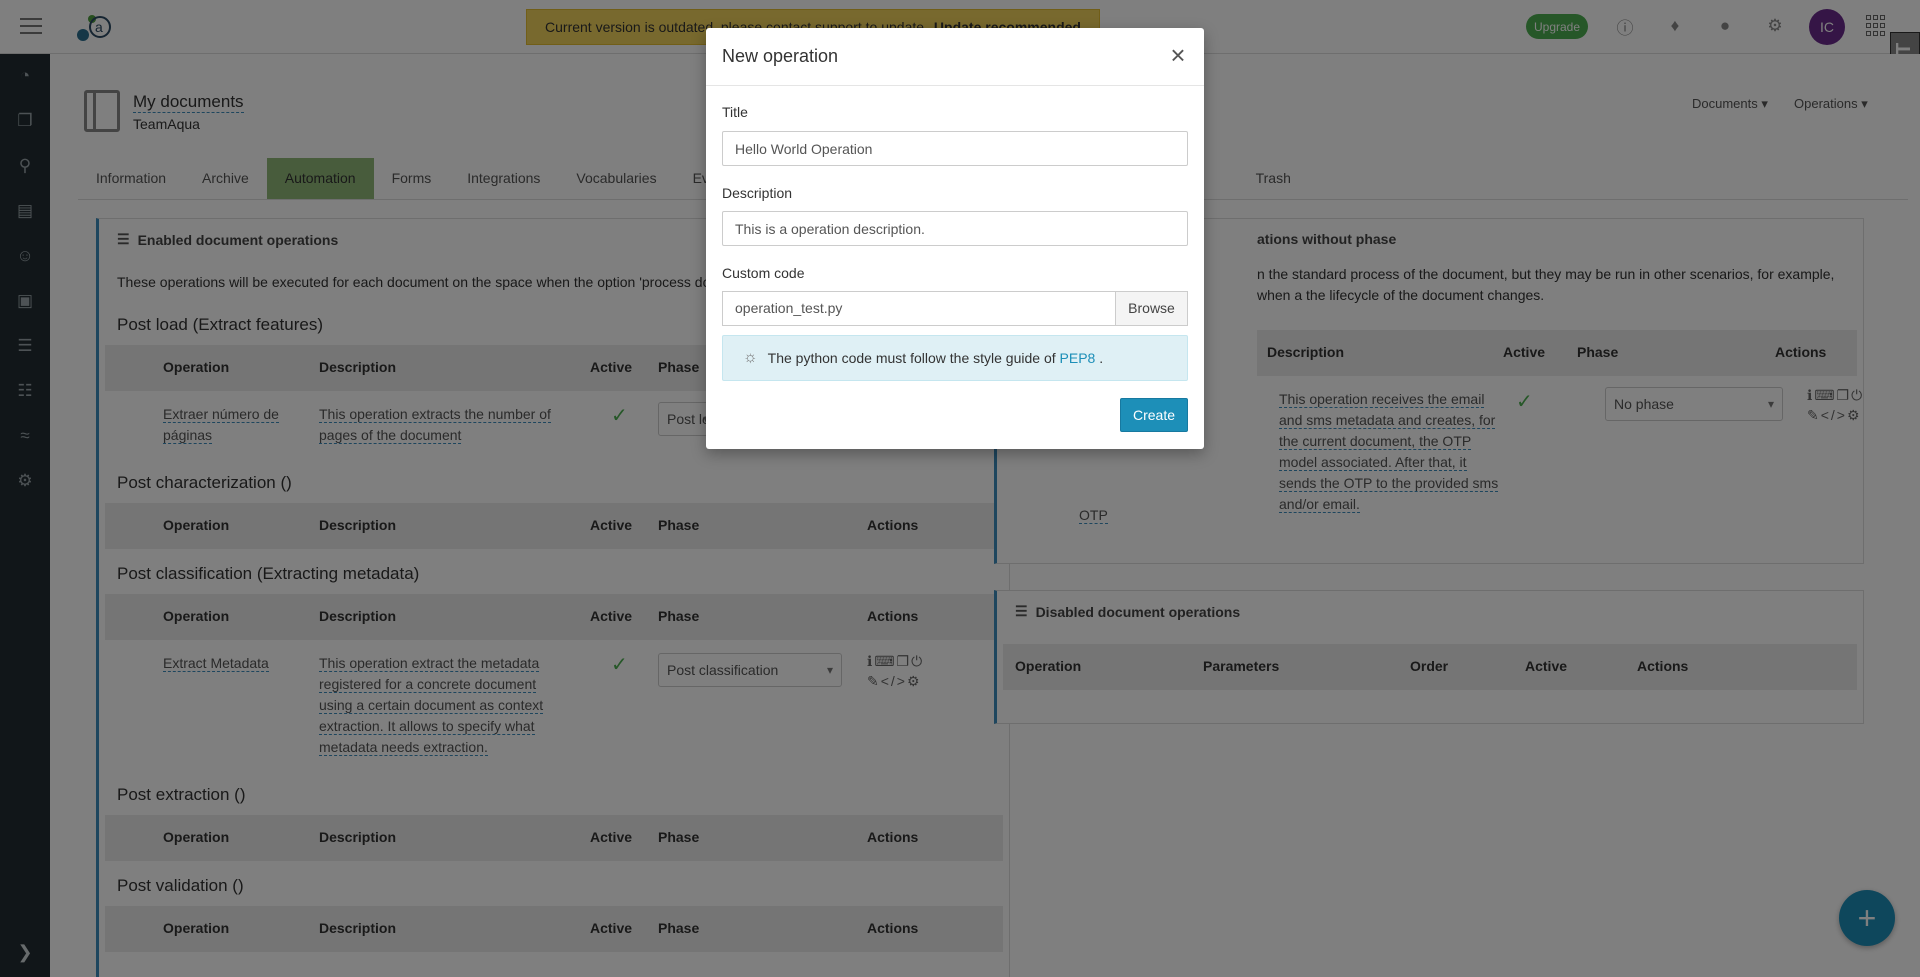 The image size is (1920, 977). I want to click on description-input, so click(955, 228).